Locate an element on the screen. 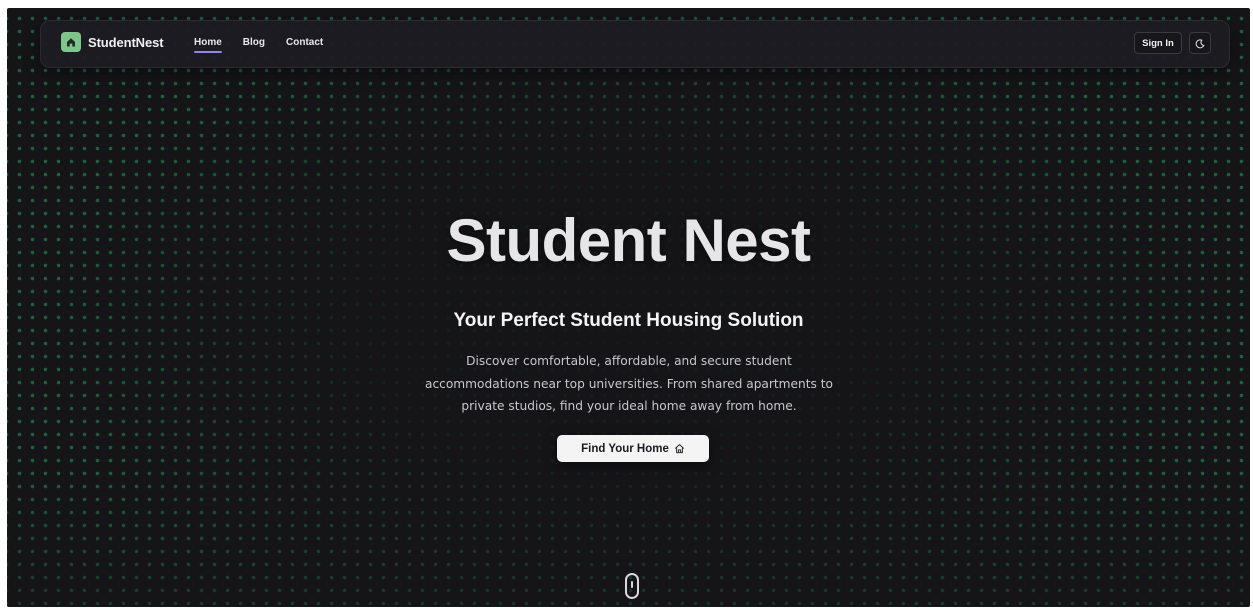  nav-links: Home Blog Contact is located at coordinates (269, 45).